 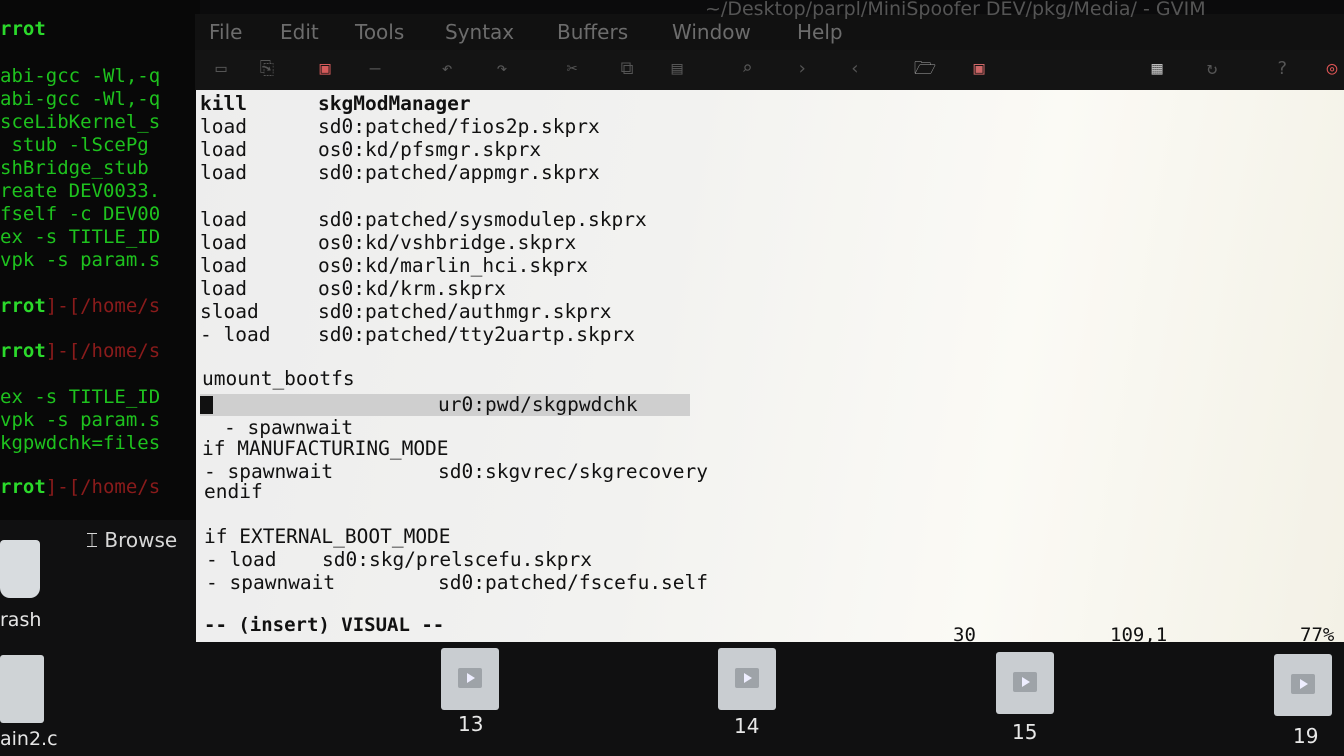 I want to click on browse-button: ⌶ Browse, so click(x=131, y=540).